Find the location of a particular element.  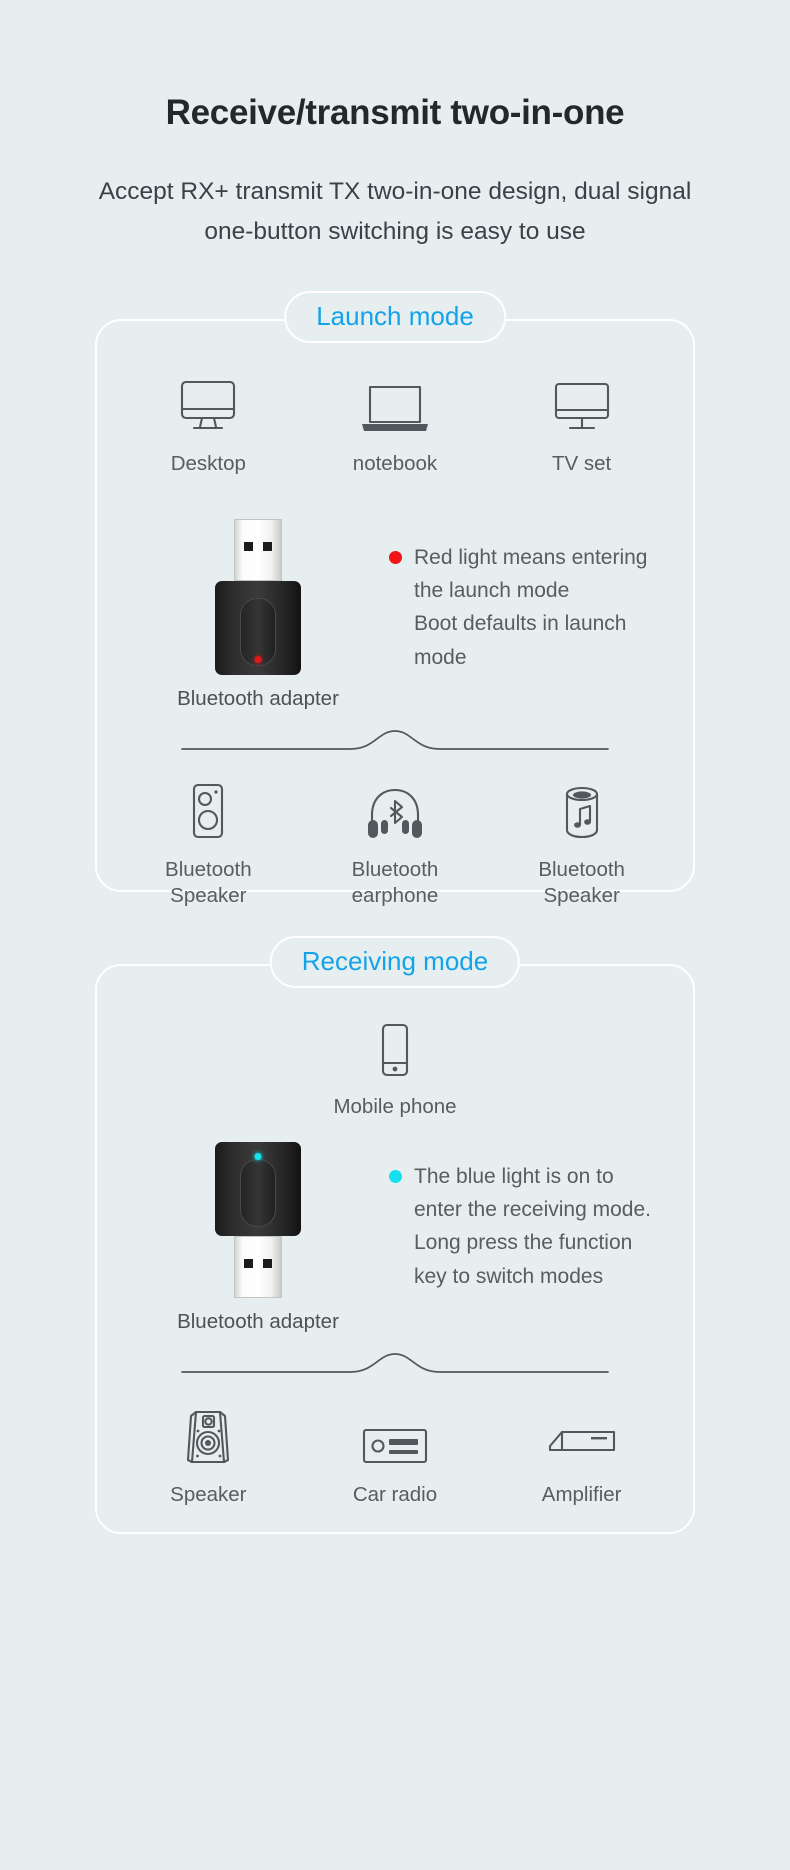

note-text: Boot defaults in launch is located at coordinates (520, 624).